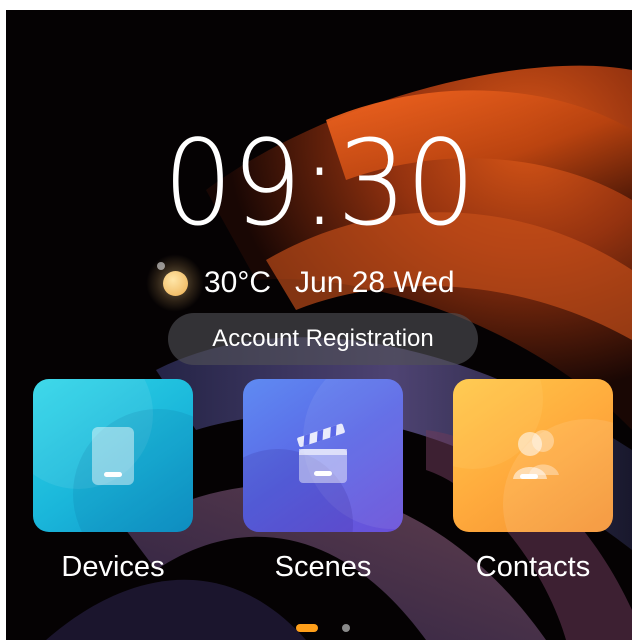 The height and width of the screenshot is (641, 637). I want to click on page-dot-inactive, so click(346, 628).